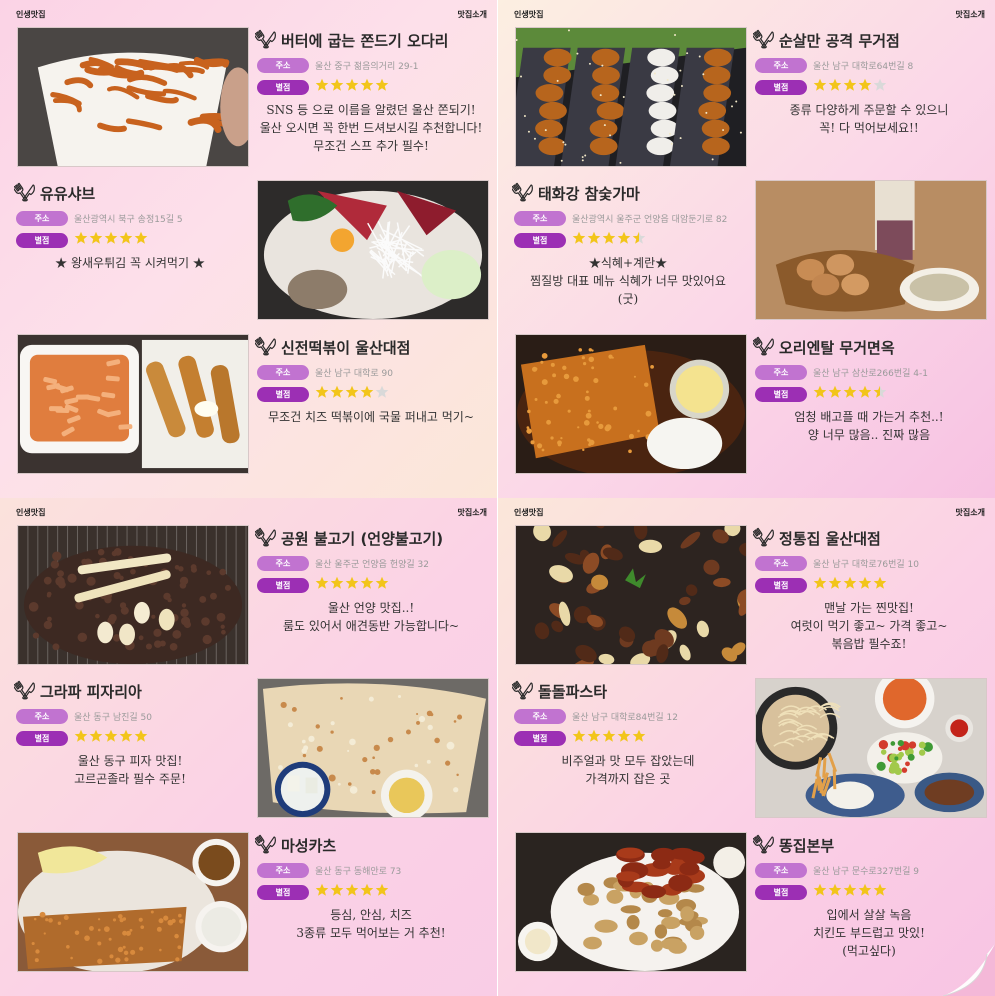  What do you see at coordinates (128, 220) in the screenshot?
I see `address-text: 울산광역시 북구 송정15길 5` at bounding box center [128, 220].